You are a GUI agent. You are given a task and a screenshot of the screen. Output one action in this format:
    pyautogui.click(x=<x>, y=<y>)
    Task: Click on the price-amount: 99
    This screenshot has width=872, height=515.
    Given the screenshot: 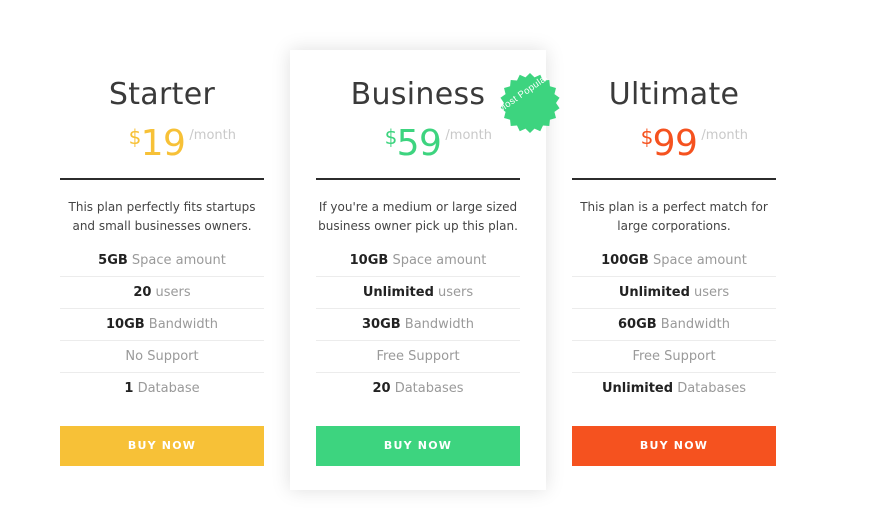 What is the action you would take?
    pyautogui.click(x=675, y=143)
    